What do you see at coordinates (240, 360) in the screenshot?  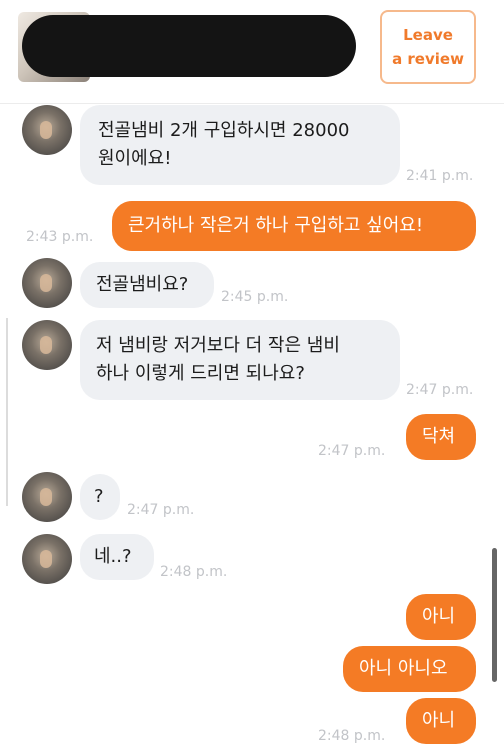 I see `message-bubble-incoming: 저 냄비랑 저거보다 더 작은 냄비 하나 이렇게 드리면 되나요?` at bounding box center [240, 360].